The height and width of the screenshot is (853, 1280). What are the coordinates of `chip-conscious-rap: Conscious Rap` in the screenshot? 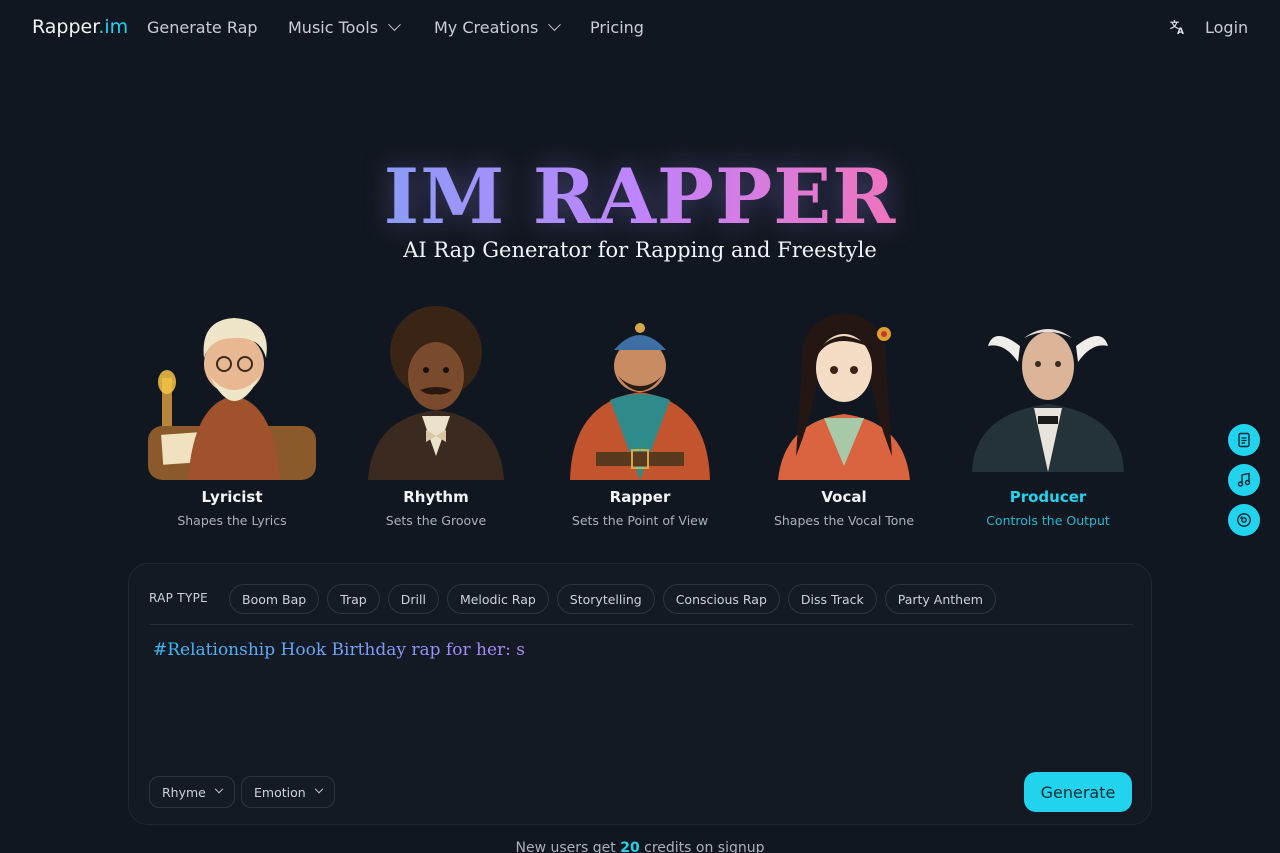 It's located at (721, 599).